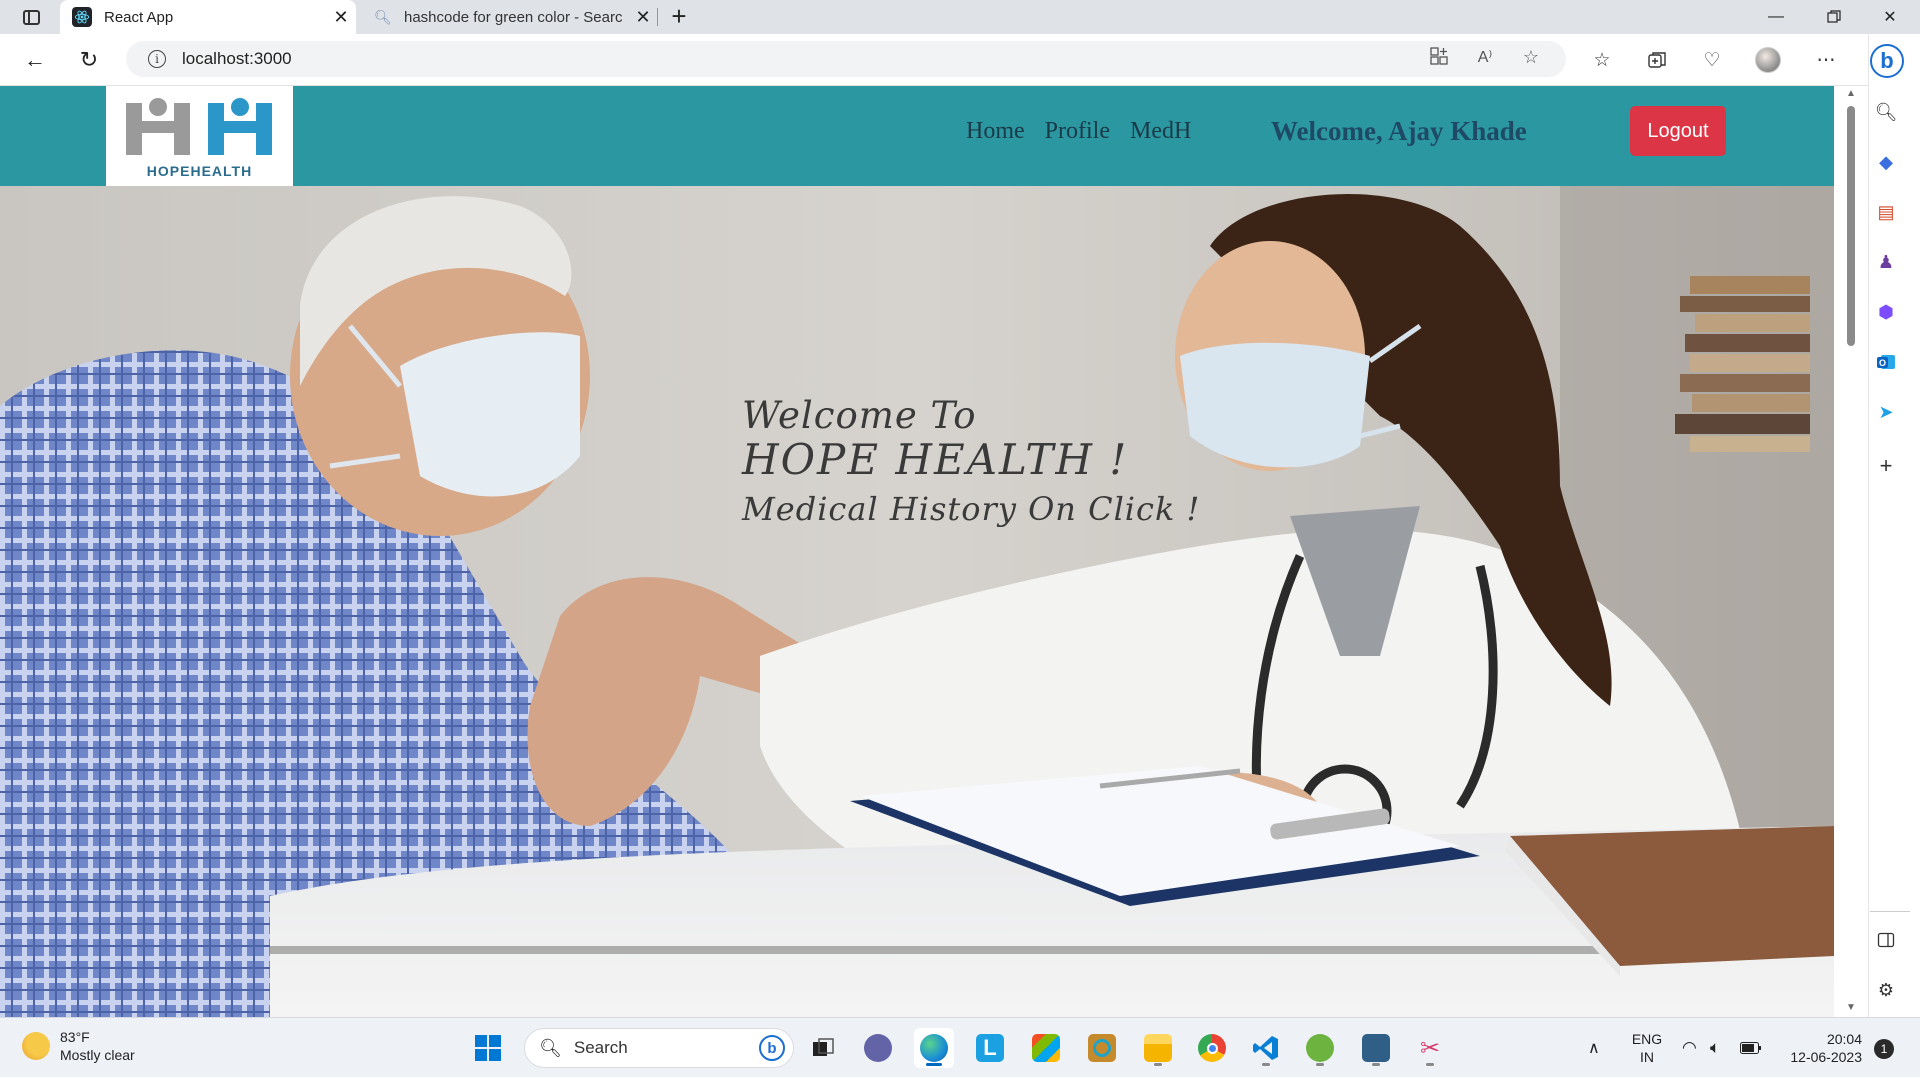  Describe the element at coordinates (1887, 61) in the screenshot. I see `bing-copilot-icon: b` at that location.